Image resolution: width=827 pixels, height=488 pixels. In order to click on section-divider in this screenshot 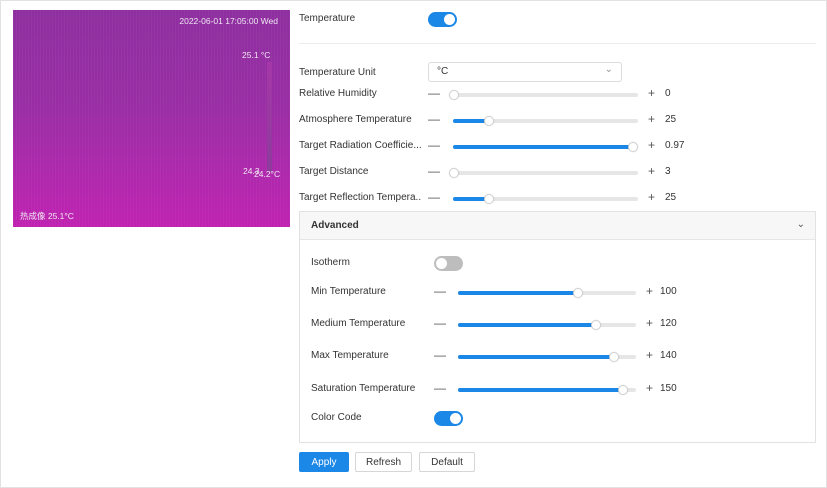, I will do `click(557, 43)`.